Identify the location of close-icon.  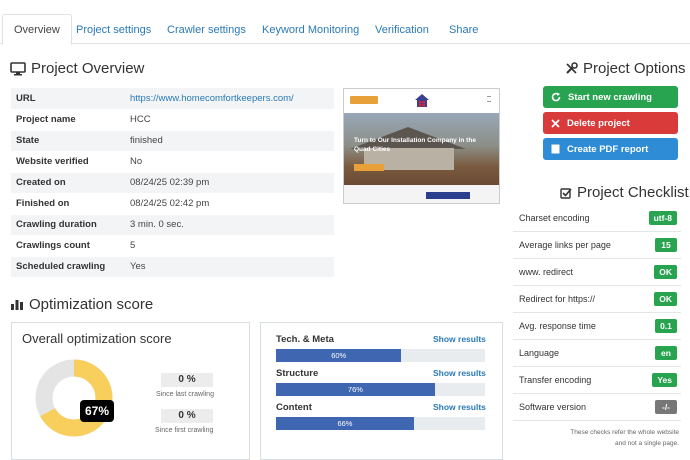
(555, 123).